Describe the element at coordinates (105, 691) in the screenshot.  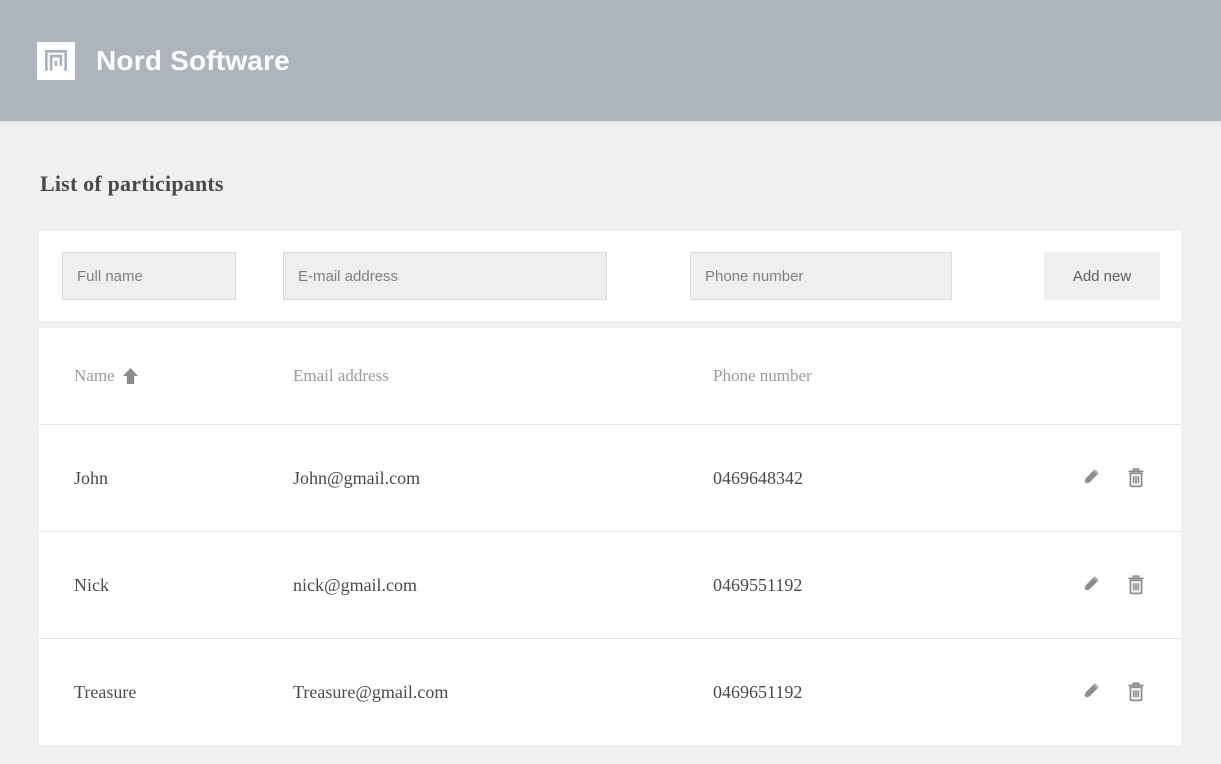
I see `cell-name: Treasure` at that location.